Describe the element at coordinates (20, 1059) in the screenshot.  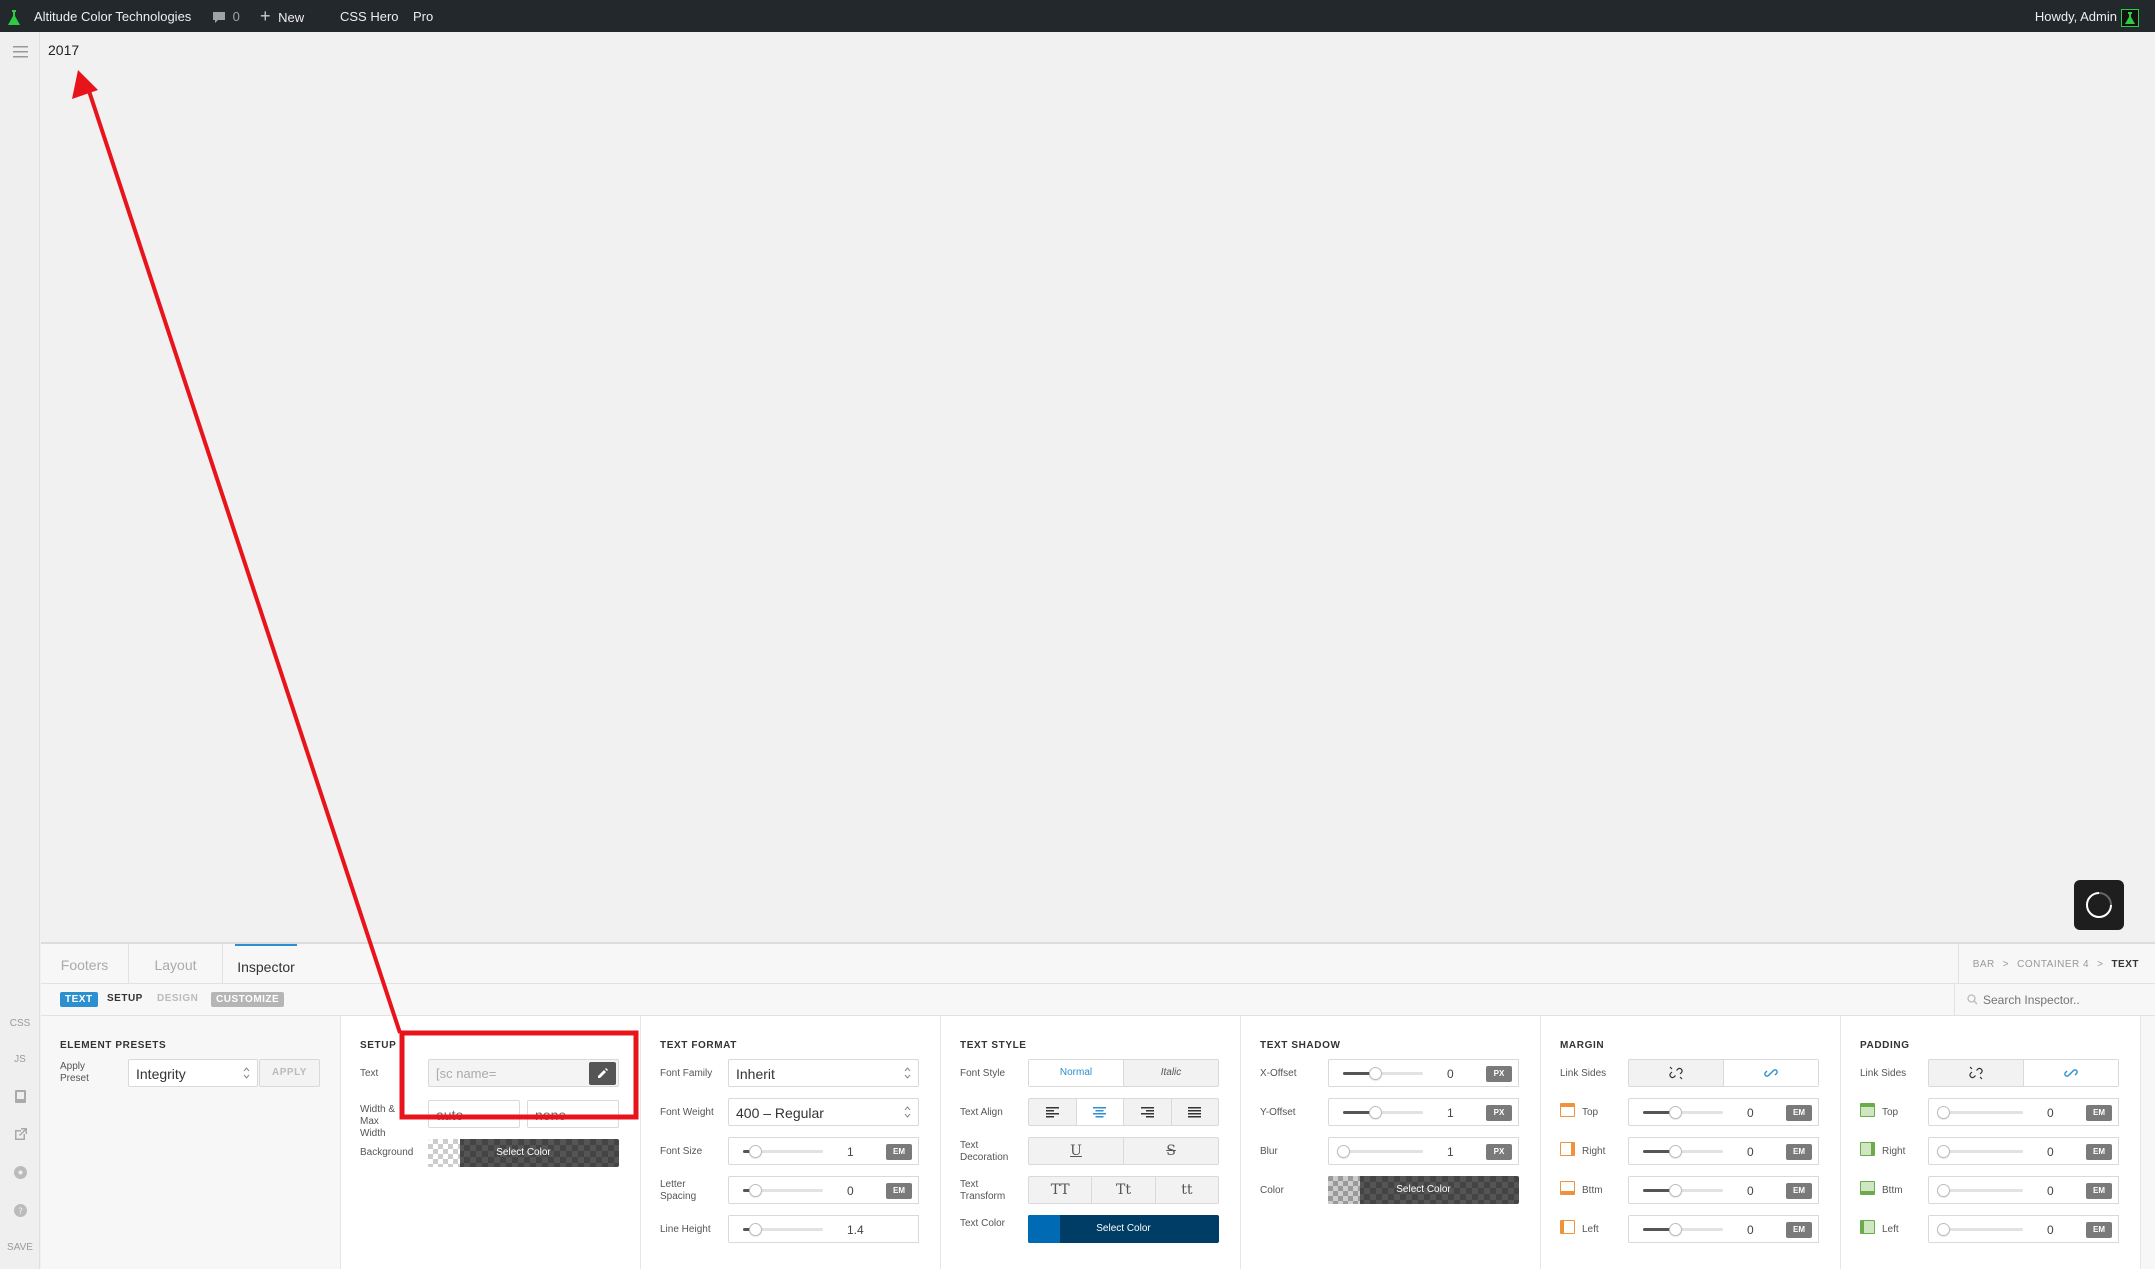
I see `js-button: JS` at that location.